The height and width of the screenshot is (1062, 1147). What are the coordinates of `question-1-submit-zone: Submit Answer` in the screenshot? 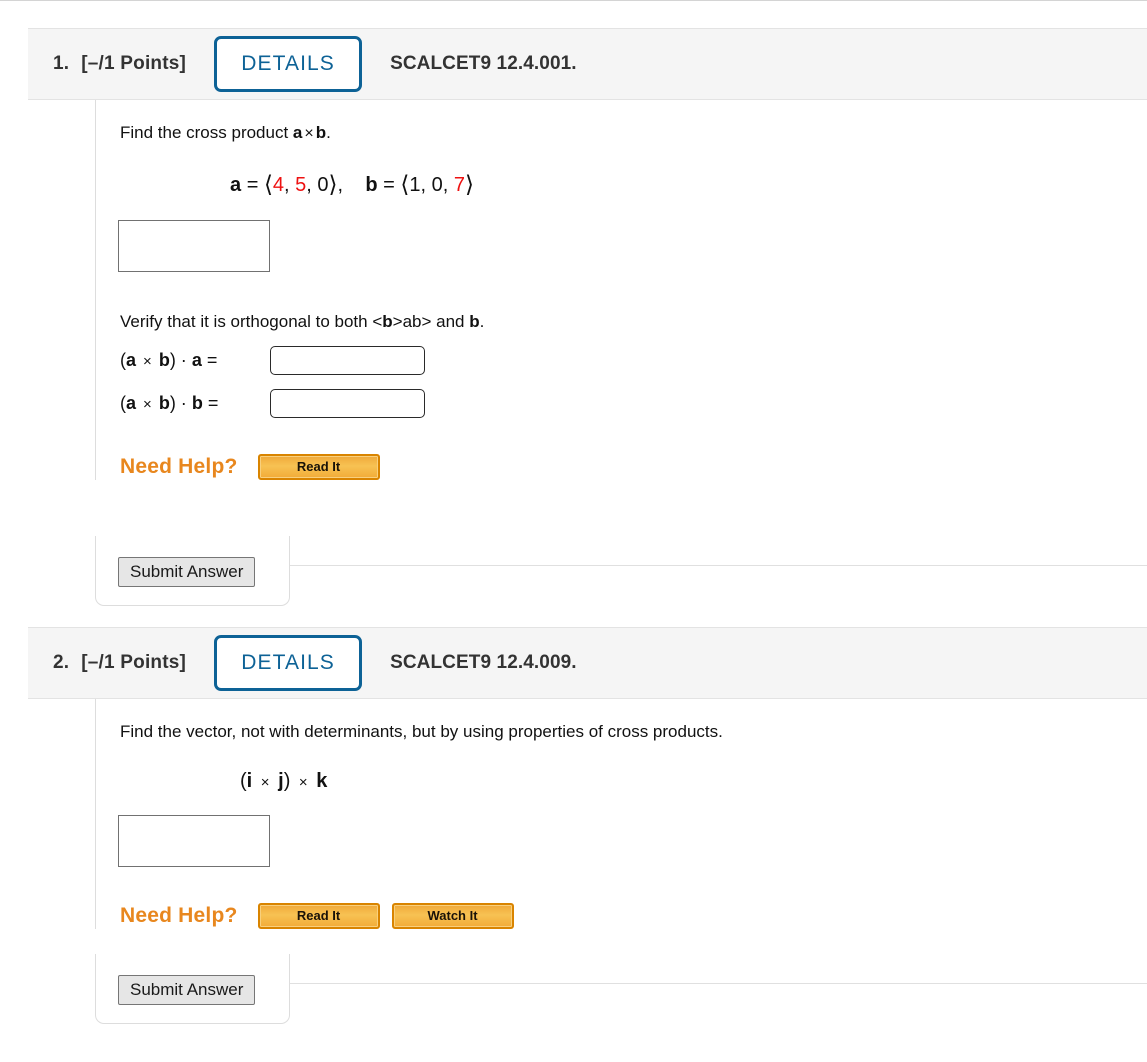 It's located at (192, 571).